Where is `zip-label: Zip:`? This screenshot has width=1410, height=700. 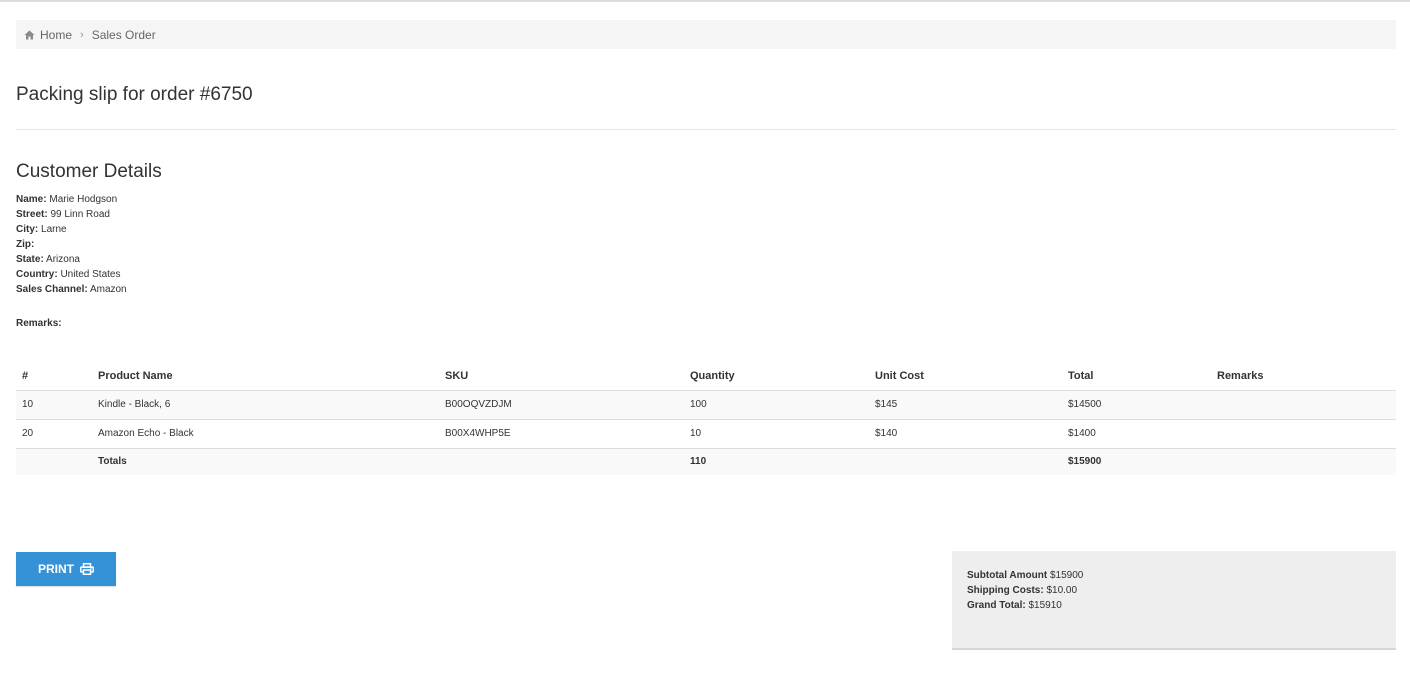
zip-label: Zip: is located at coordinates (25, 244).